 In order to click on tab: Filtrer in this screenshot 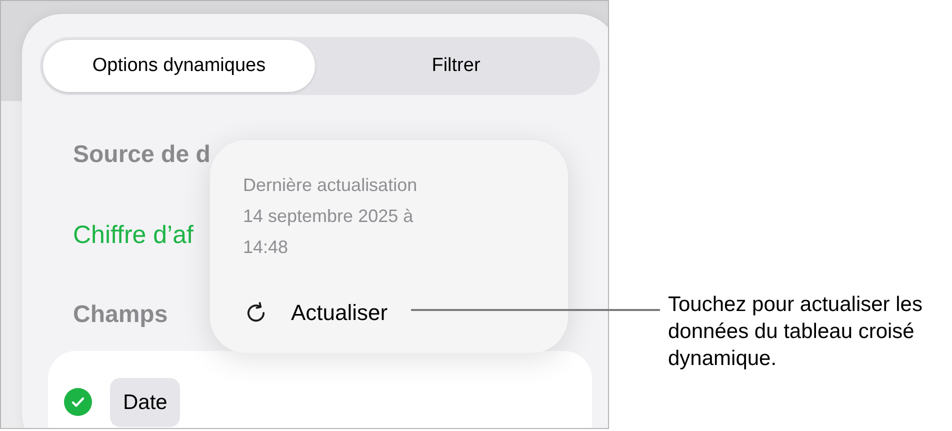, I will do `click(456, 66)`.